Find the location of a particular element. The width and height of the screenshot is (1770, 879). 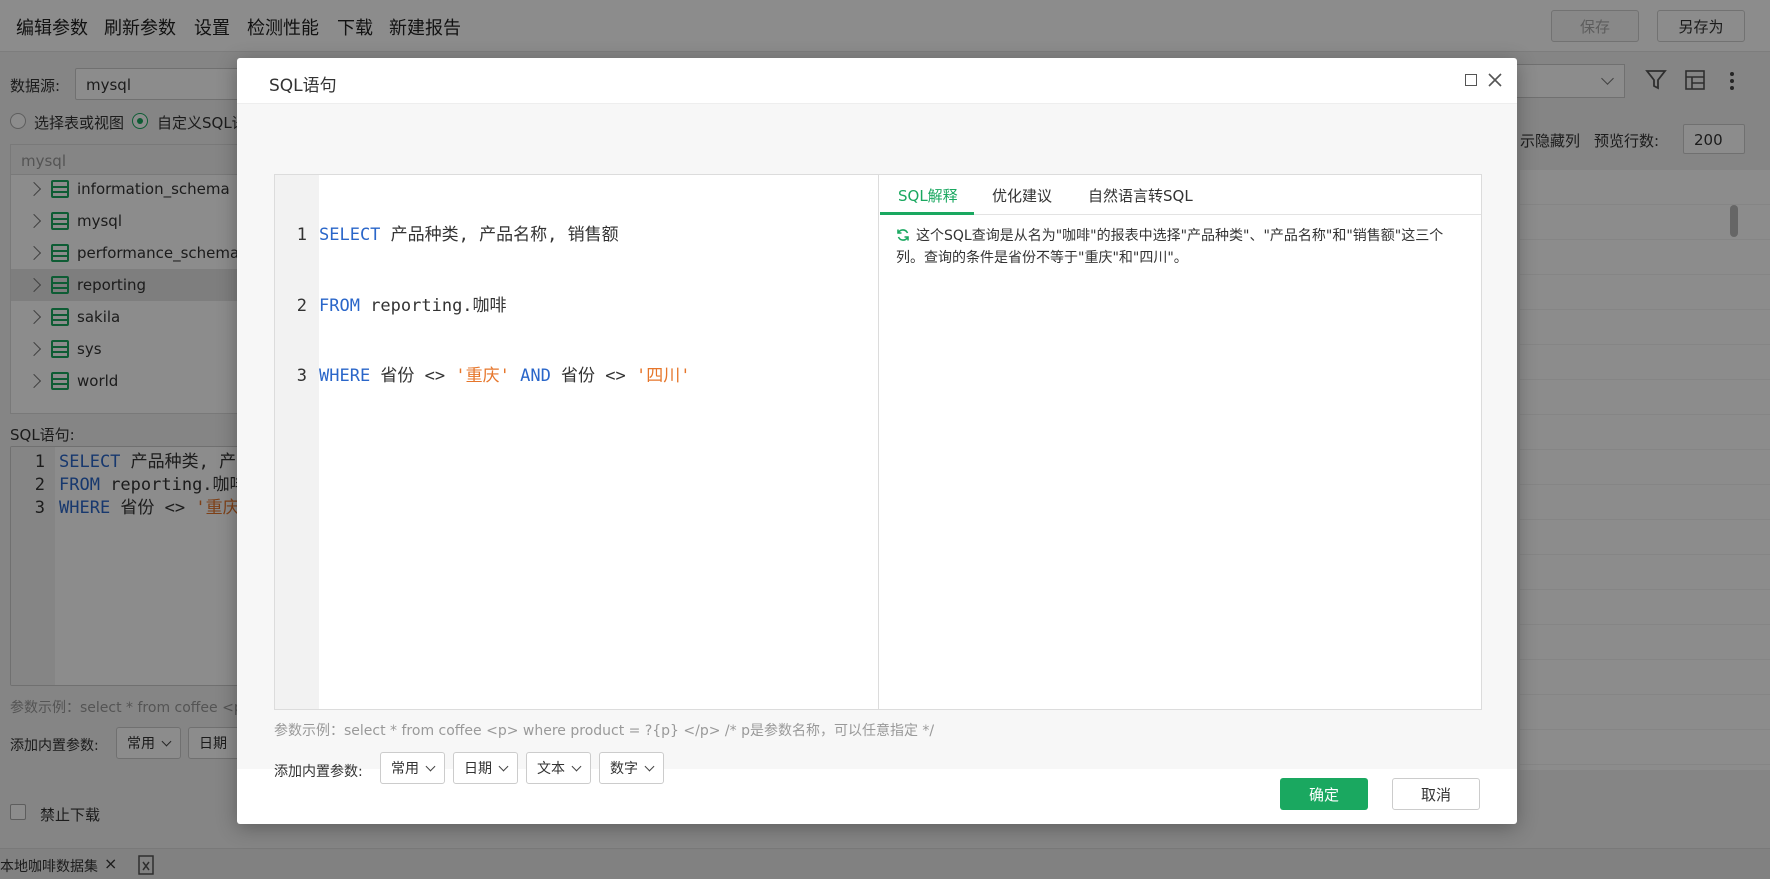

close-icon is located at coordinates (1495, 80).